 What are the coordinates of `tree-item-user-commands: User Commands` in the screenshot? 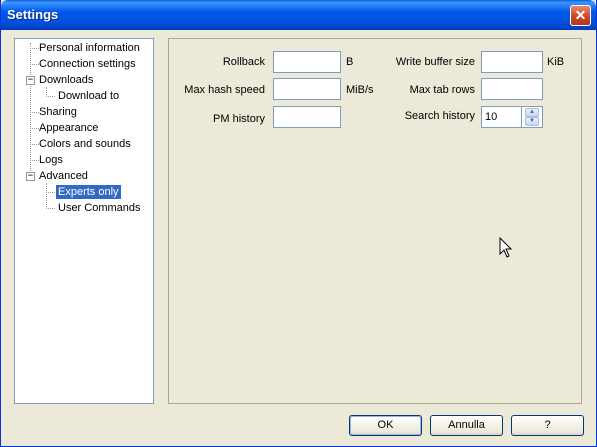 It's located at (99, 208).